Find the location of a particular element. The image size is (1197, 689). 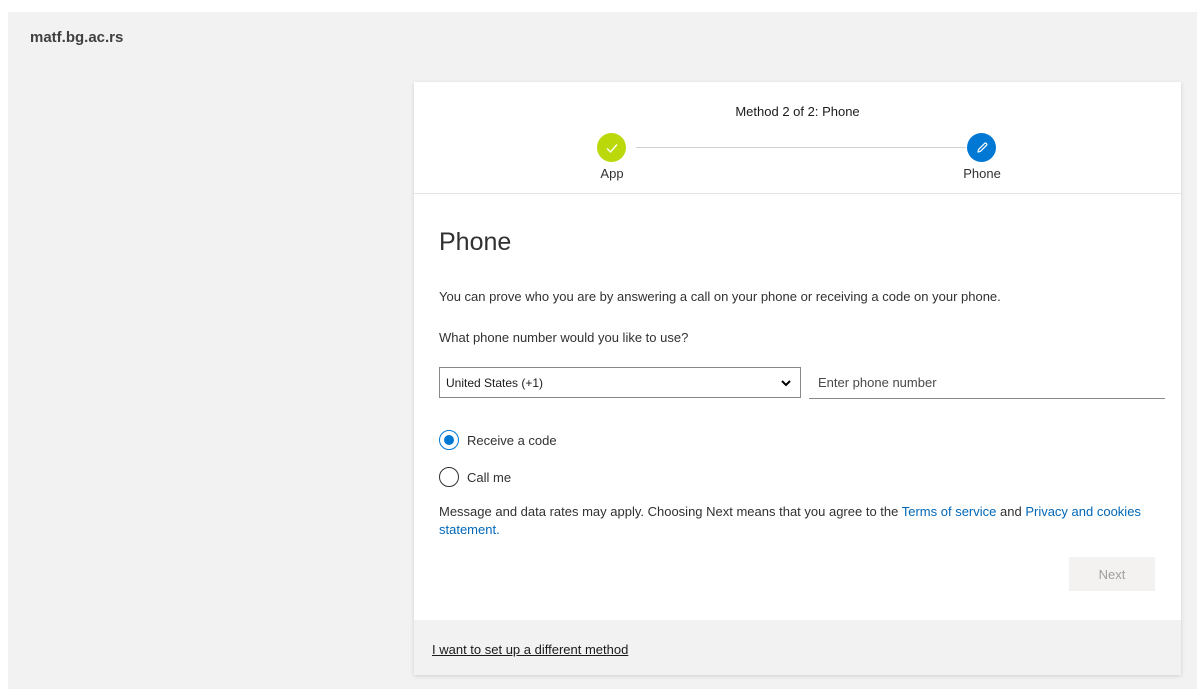

phone-question: What phone number would you like to use? is located at coordinates (564, 337).